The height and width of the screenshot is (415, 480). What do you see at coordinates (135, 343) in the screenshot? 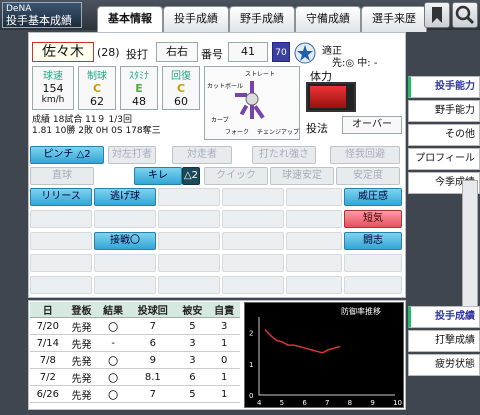
I see `table-row: 7/14 先発 -6 3 1` at bounding box center [135, 343].